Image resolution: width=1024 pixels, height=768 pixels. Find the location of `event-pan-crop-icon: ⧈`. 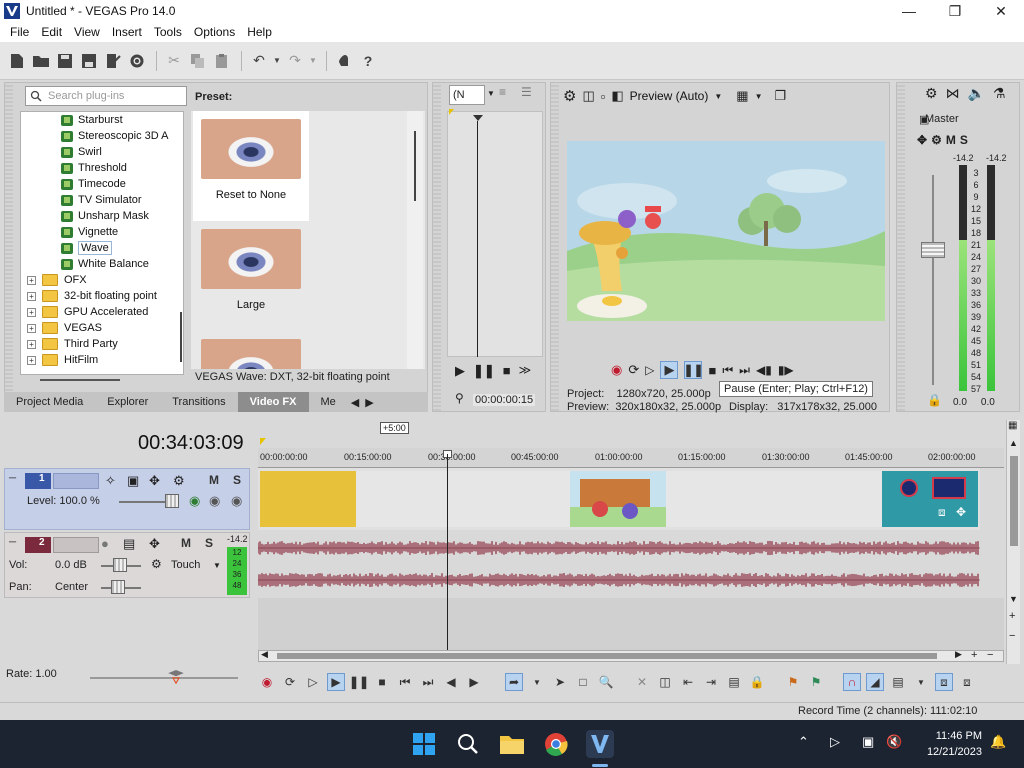

event-pan-crop-icon: ⧈ is located at coordinates (942, 512).